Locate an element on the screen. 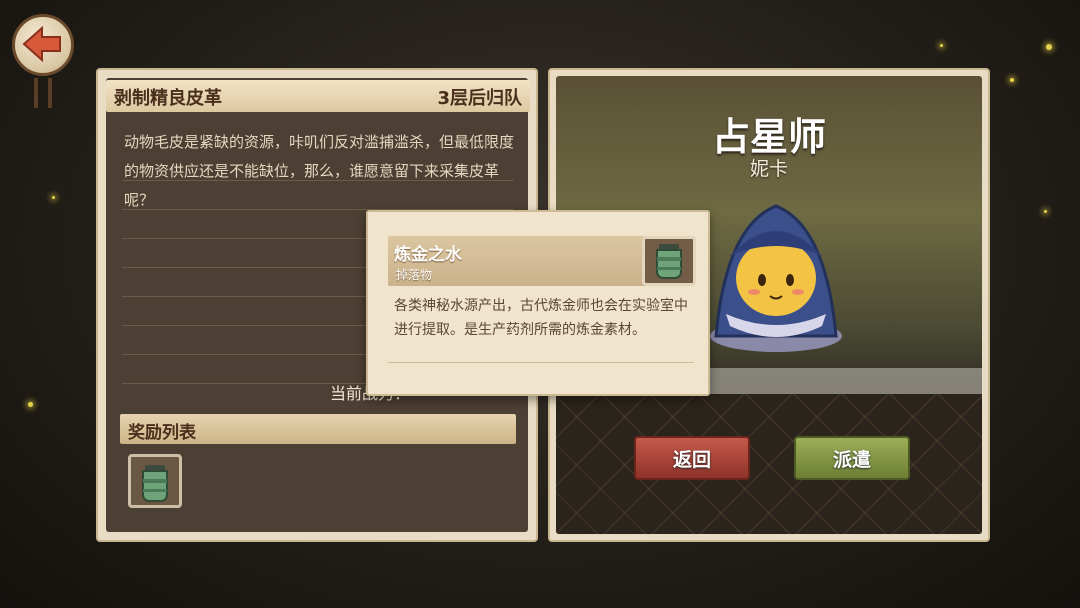 The height and width of the screenshot is (608, 1080). reward-list-title: 奖励列表 is located at coordinates (162, 433).